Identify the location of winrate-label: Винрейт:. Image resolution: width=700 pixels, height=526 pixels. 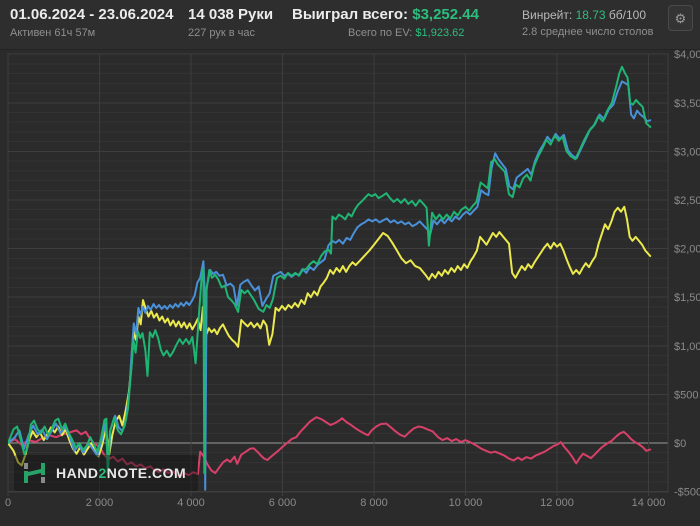
(549, 15).